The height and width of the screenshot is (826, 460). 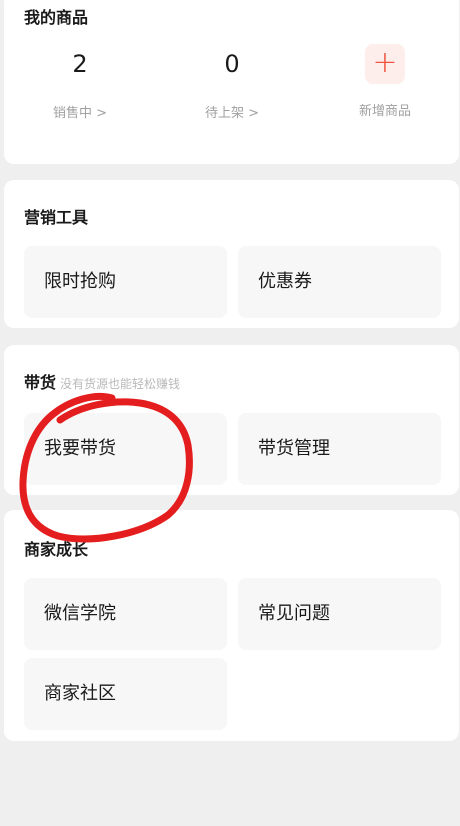 What do you see at coordinates (232, 64) in the screenshot?
I see `pending-count: 0` at bounding box center [232, 64].